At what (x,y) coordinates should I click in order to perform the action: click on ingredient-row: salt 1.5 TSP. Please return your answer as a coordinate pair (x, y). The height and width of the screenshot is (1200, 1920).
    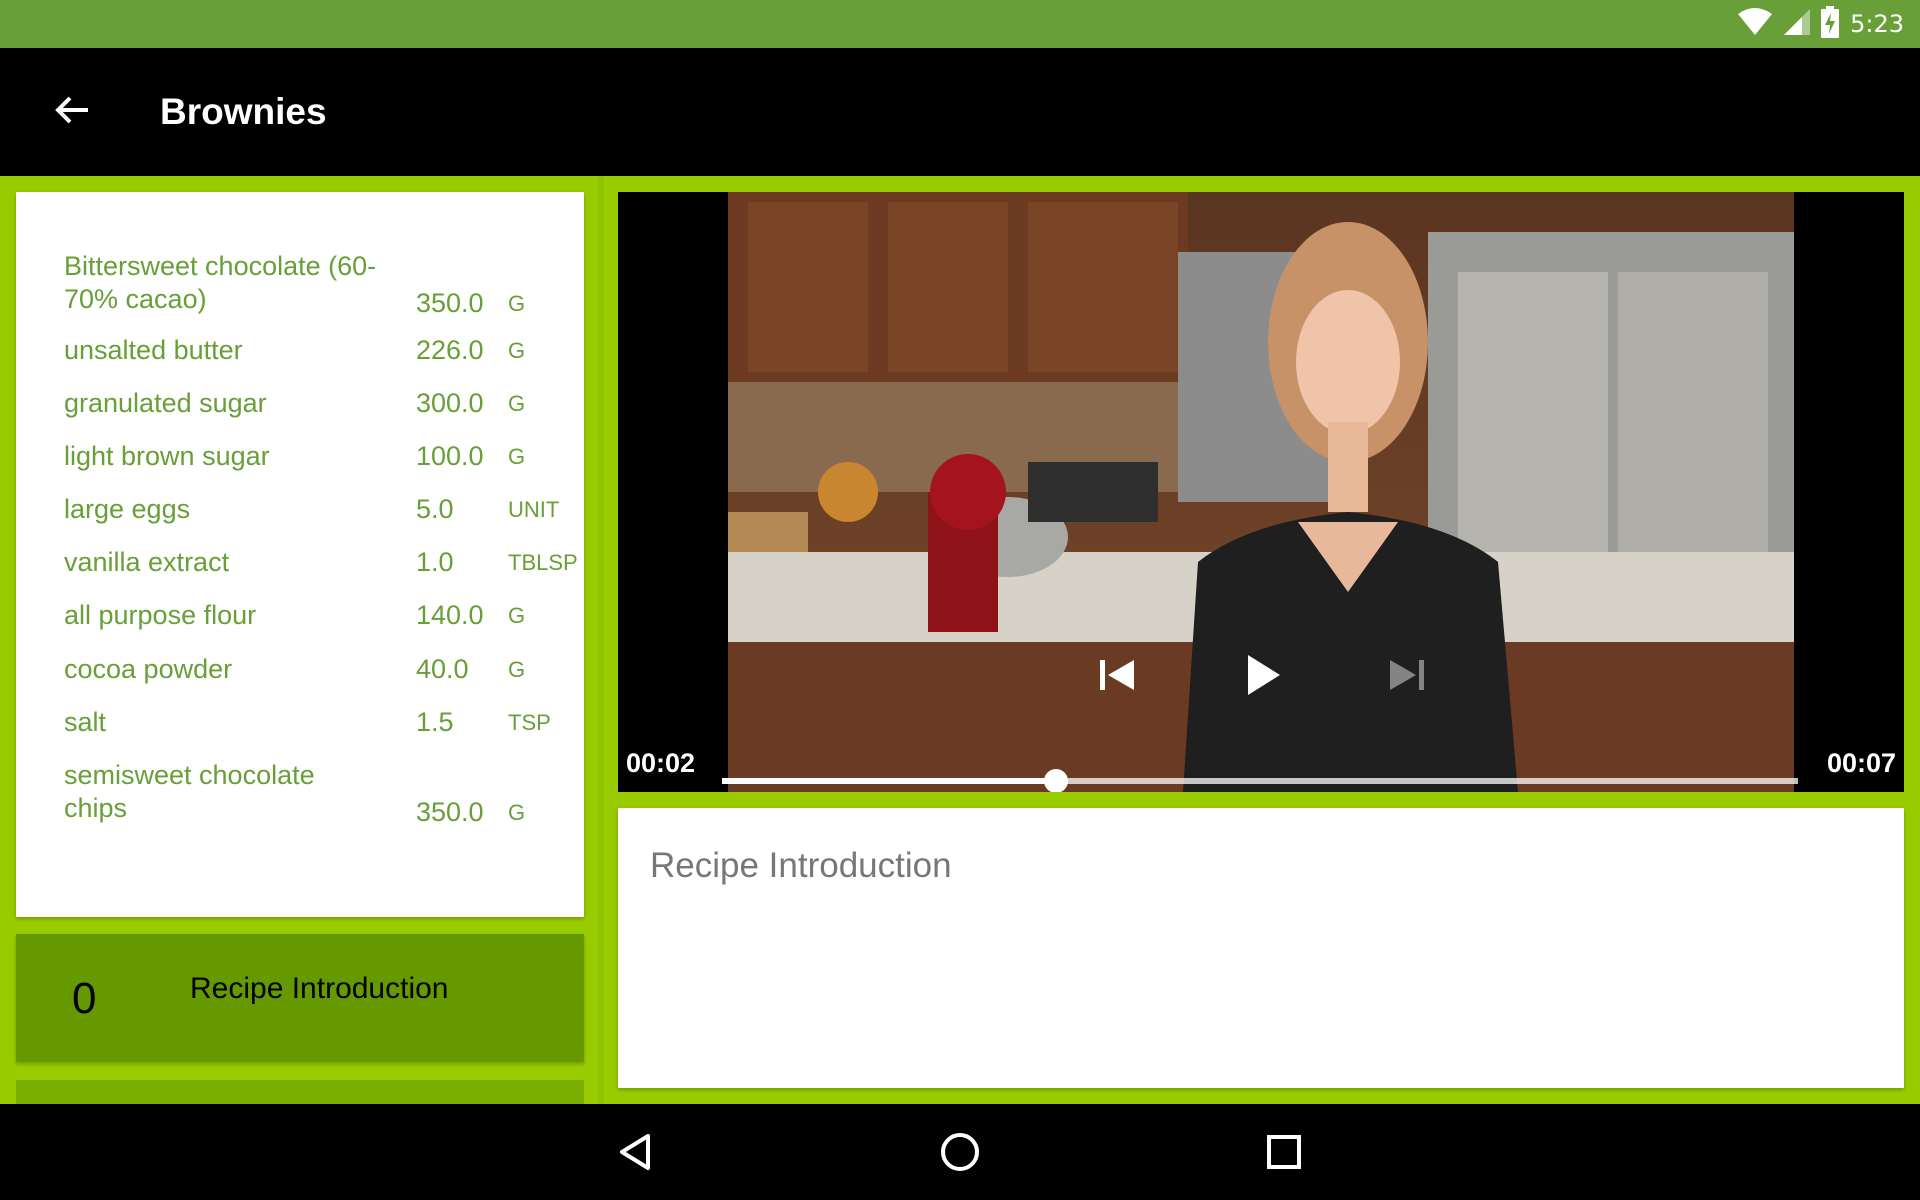
    Looking at the image, I should click on (324, 722).